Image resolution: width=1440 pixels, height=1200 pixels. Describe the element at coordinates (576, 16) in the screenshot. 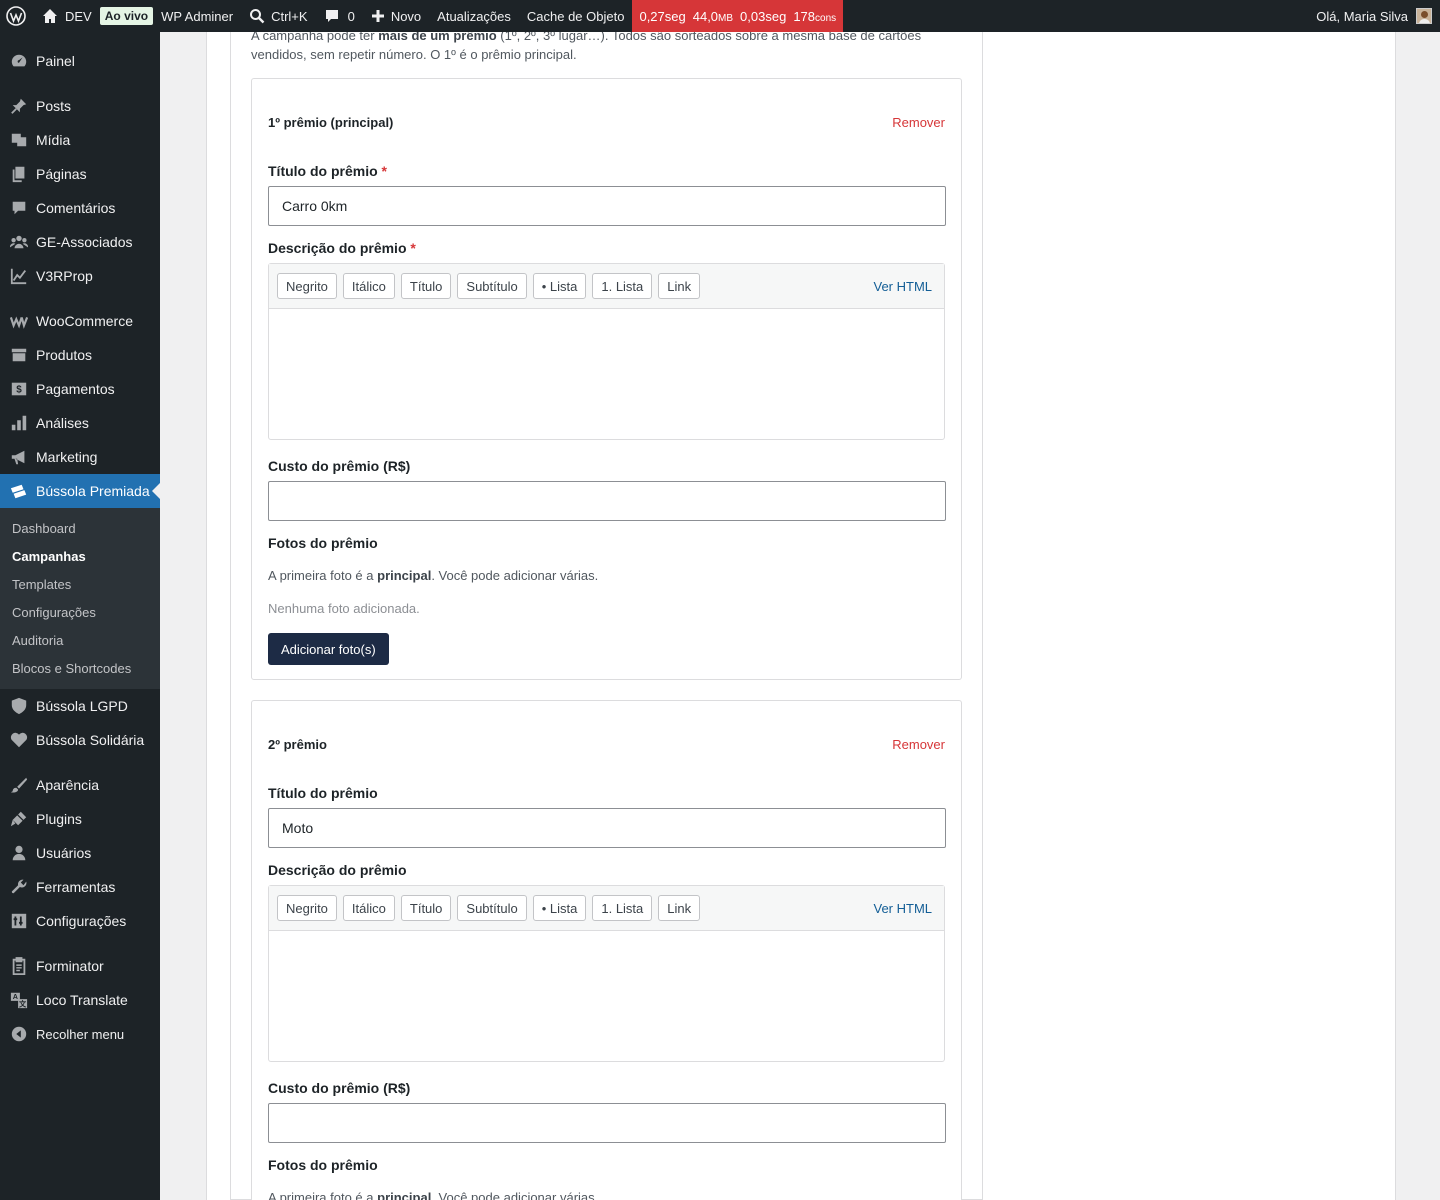

I see `object-cache-link: Cache de Objeto` at that location.